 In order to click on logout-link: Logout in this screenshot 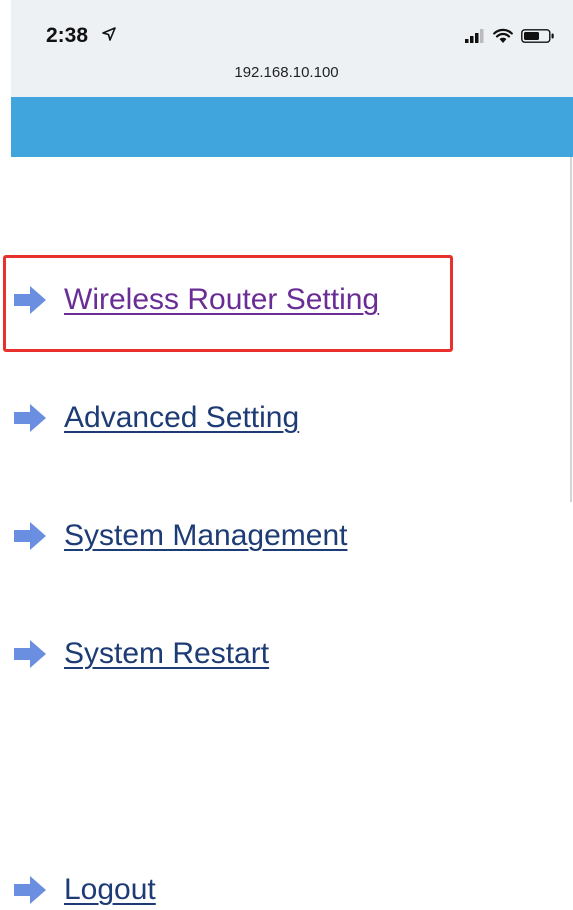, I will do `click(110, 890)`.